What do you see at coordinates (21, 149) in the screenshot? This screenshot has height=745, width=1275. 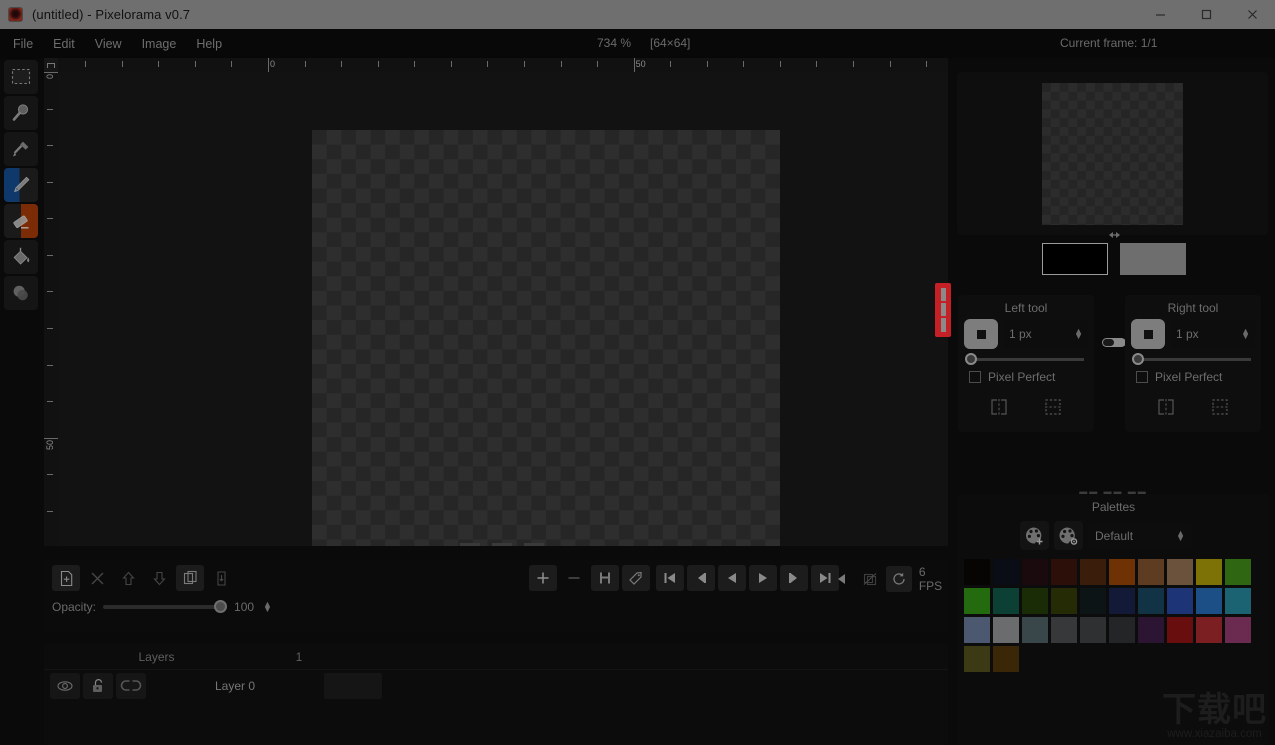 I see `color-picker-tool` at bounding box center [21, 149].